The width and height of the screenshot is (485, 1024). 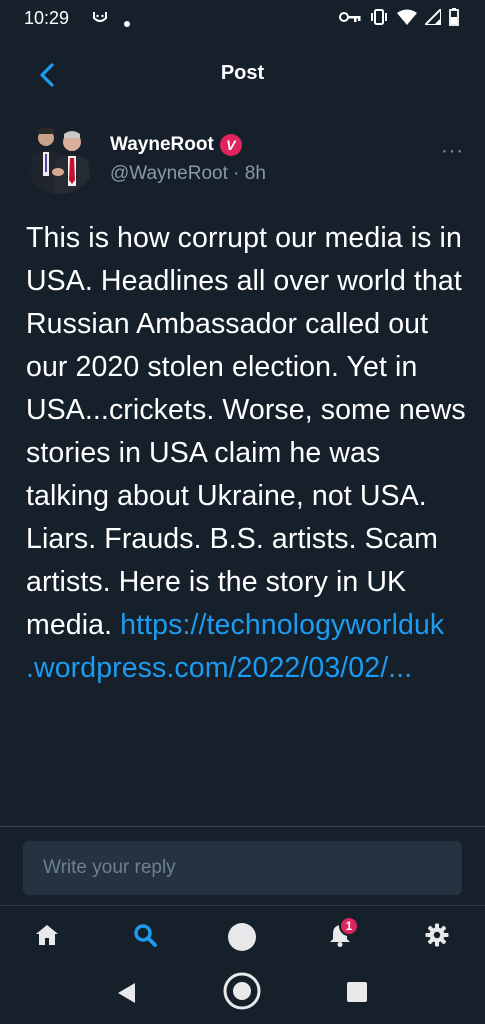 I want to click on tab-profile, so click(x=242, y=937).